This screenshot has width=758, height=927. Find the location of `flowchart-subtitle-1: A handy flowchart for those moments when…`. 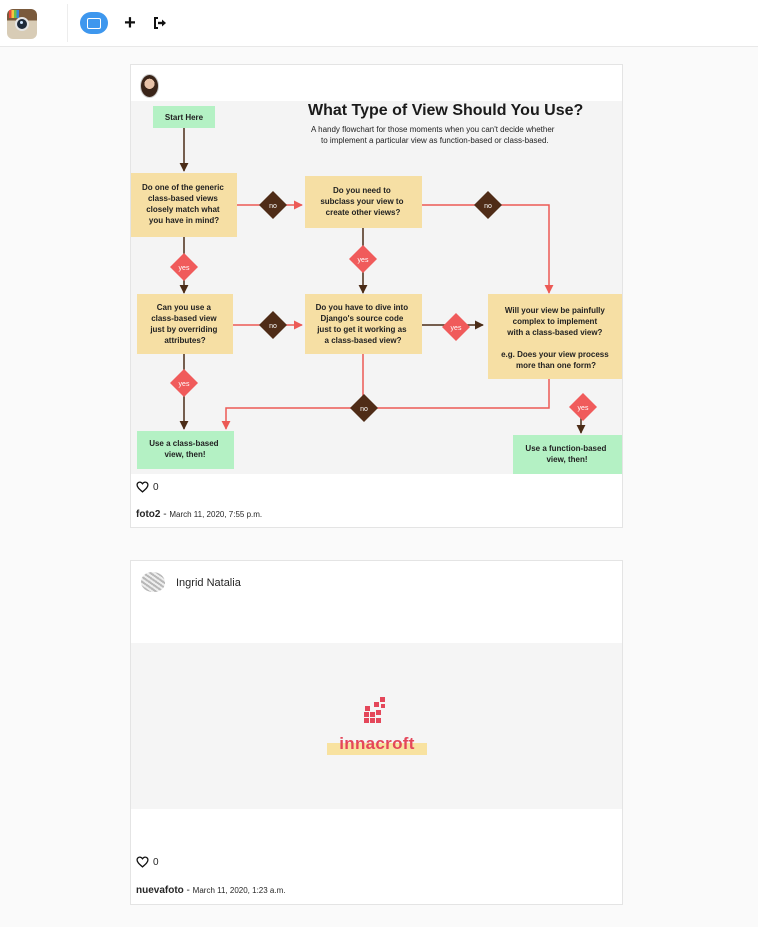

flowchart-subtitle-1: A handy flowchart for those moments when… is located at coordinates (433, 129).